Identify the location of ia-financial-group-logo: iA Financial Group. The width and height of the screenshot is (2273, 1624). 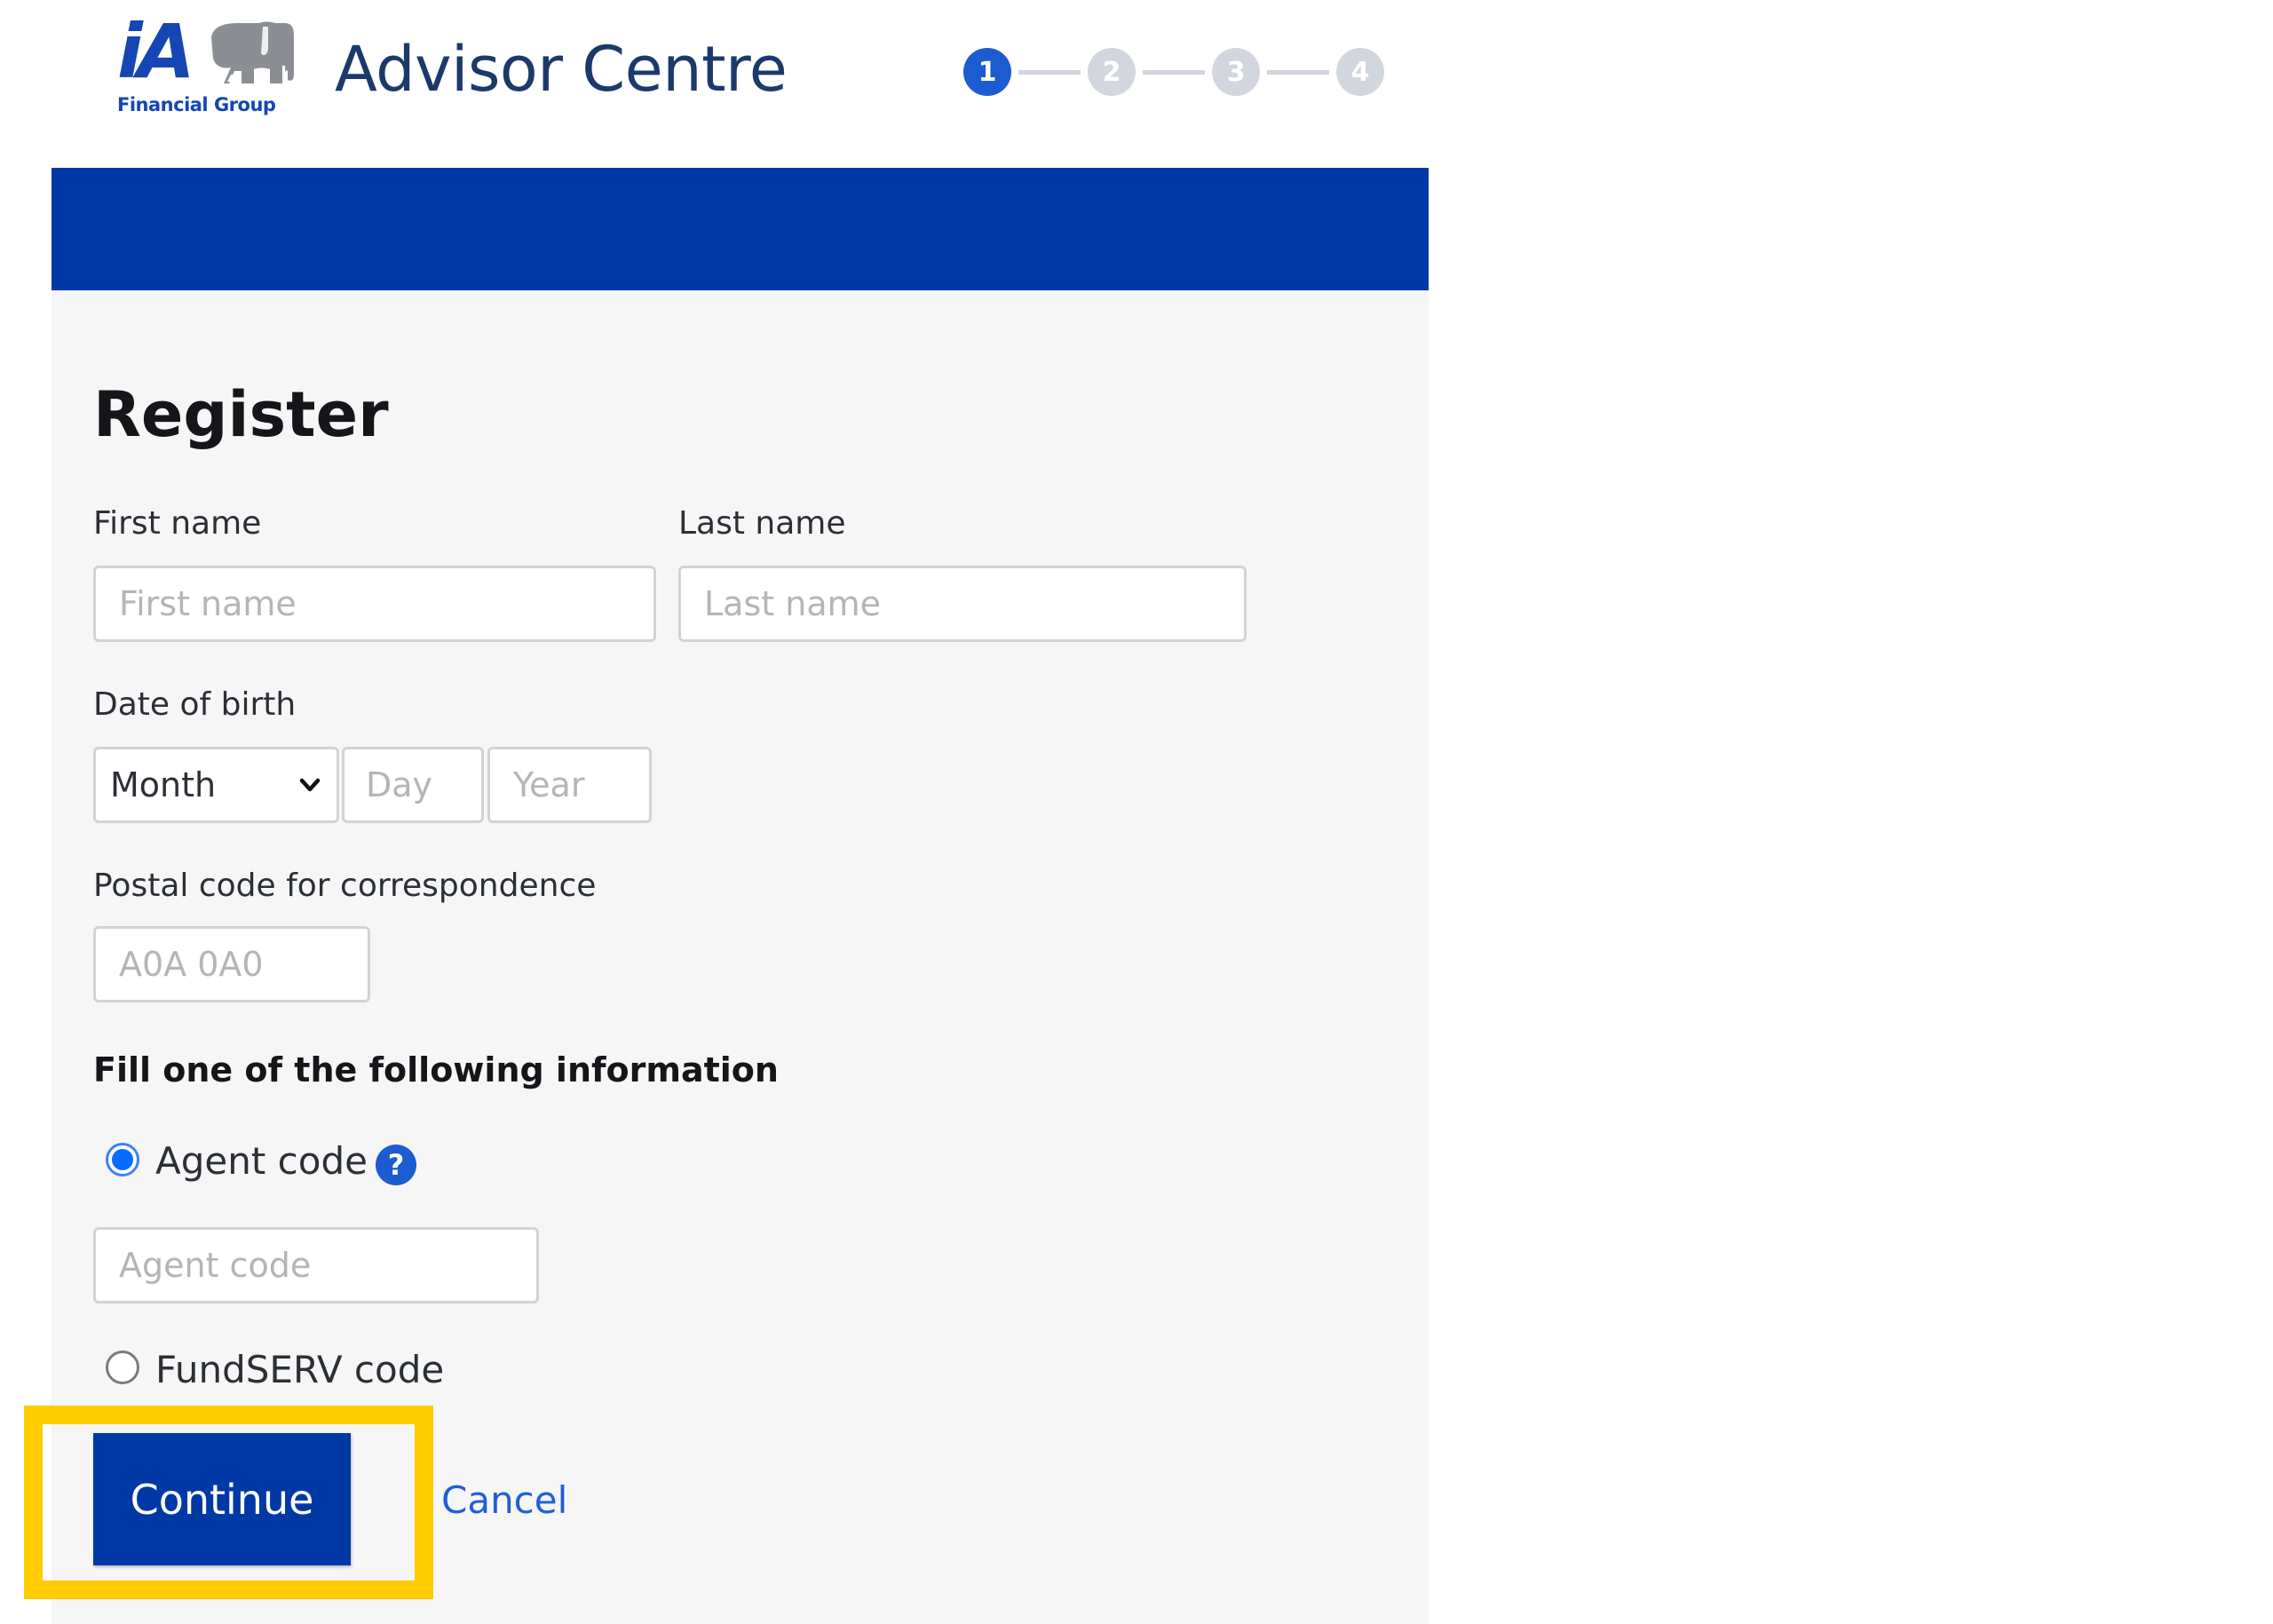
(204, 63).